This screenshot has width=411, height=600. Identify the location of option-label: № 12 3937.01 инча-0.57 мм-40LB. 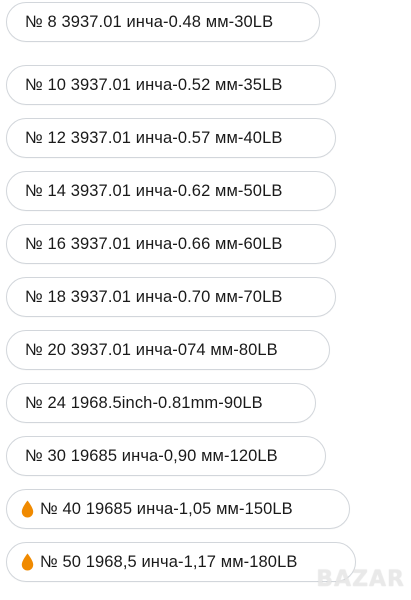
(154, 137).